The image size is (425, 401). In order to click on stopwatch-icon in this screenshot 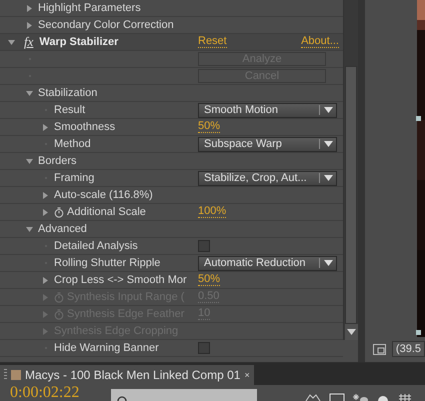, I will do `click(59, 212)`.